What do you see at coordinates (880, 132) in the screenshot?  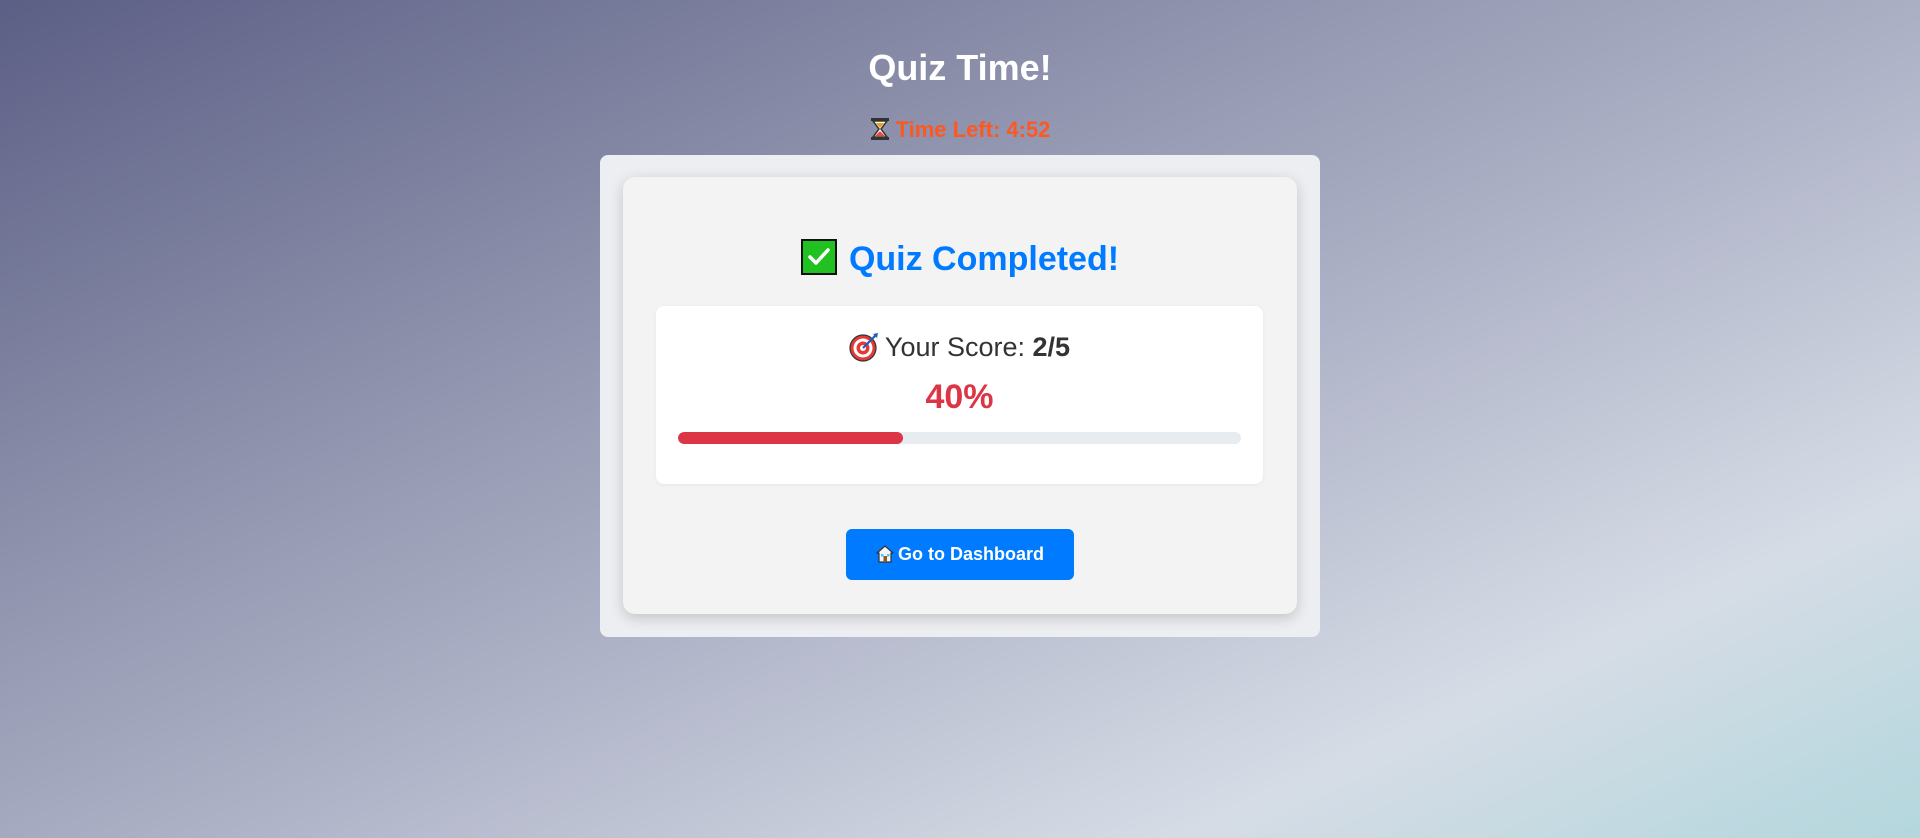 I see `hourglass-icon` at bounding box center [880, 132].